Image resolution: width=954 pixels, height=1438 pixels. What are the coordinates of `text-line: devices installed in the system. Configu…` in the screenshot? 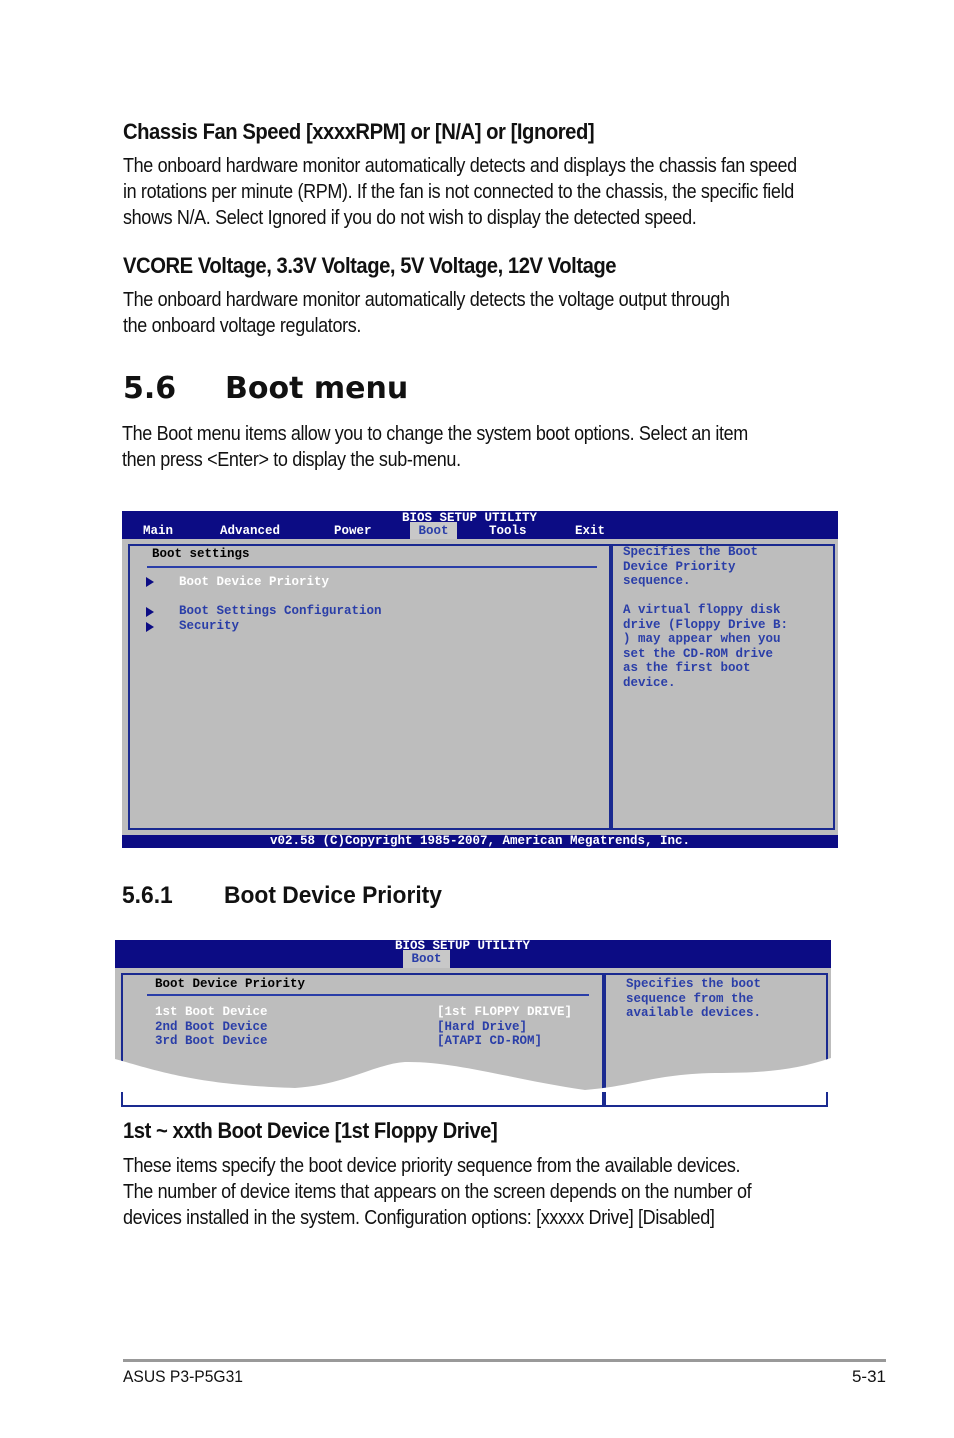 It's located at (419, 1218).